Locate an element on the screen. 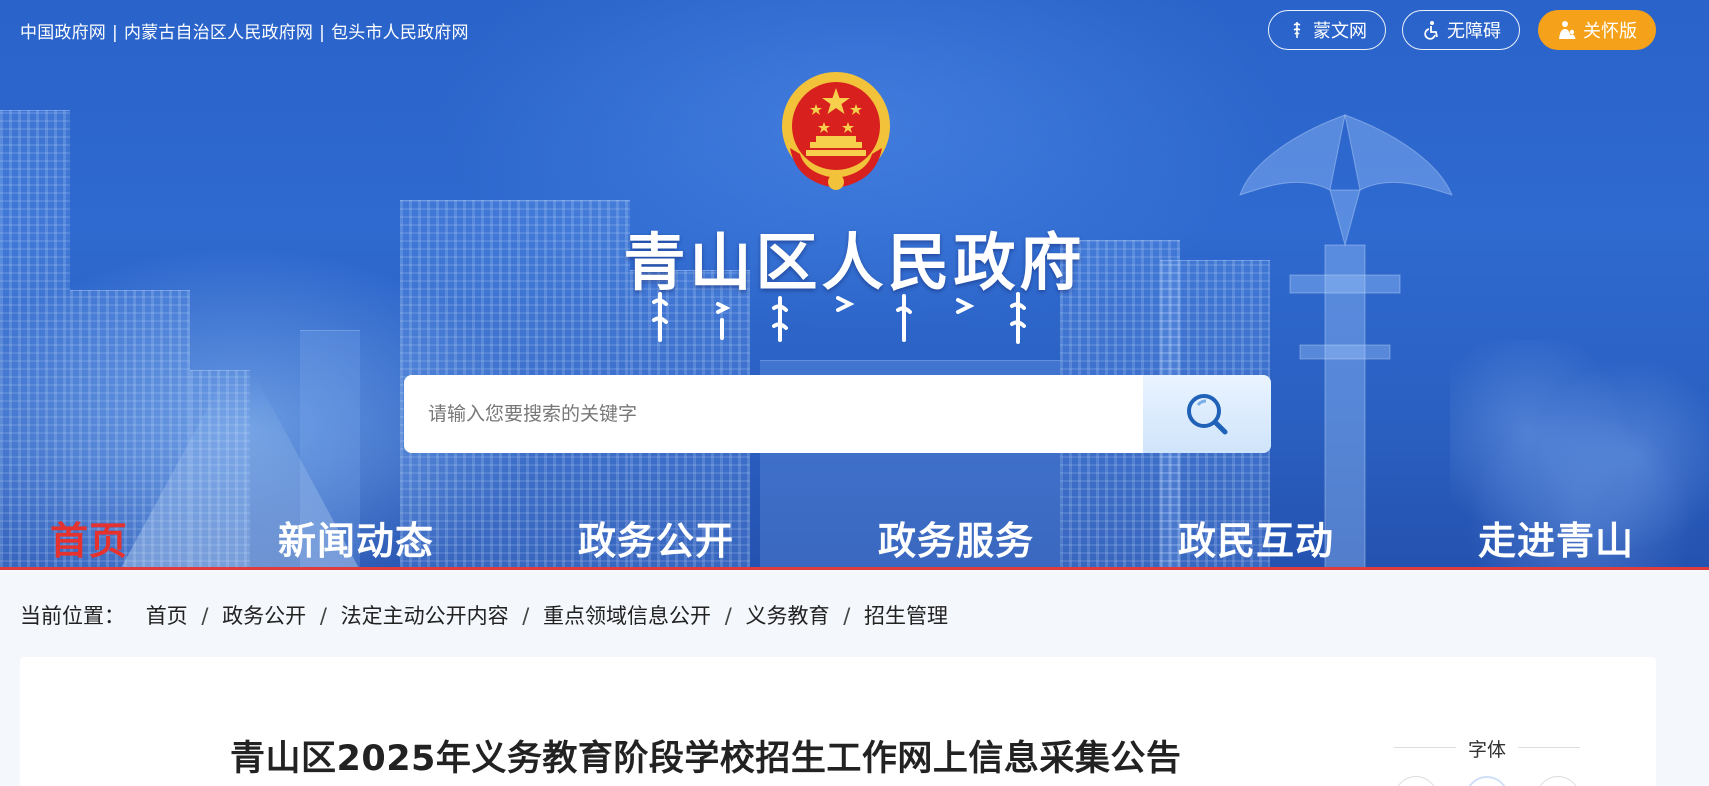 This screenshot has width=1709, height=786. site-title: 青山区人民政府 is located at coordinates (854, 262).